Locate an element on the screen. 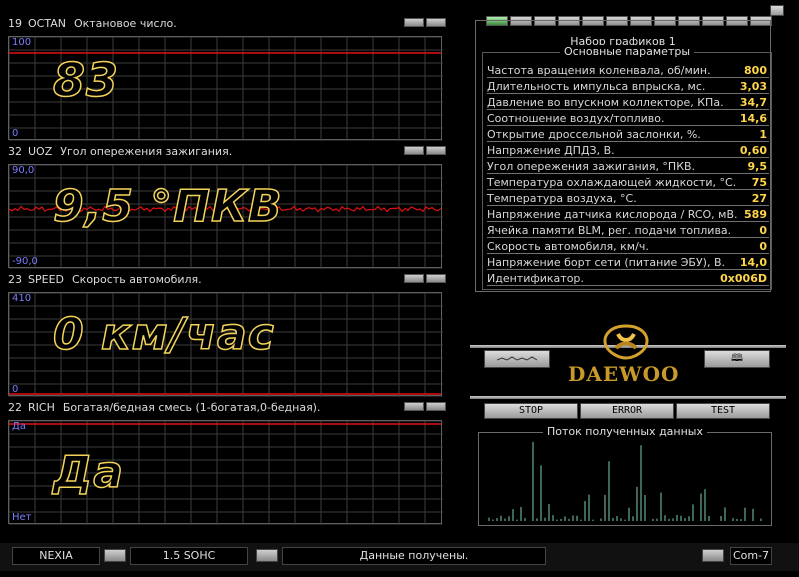  param-label: Напряжение датчика кислорода / RCO, мВ. is located at coordinates (612, 214).